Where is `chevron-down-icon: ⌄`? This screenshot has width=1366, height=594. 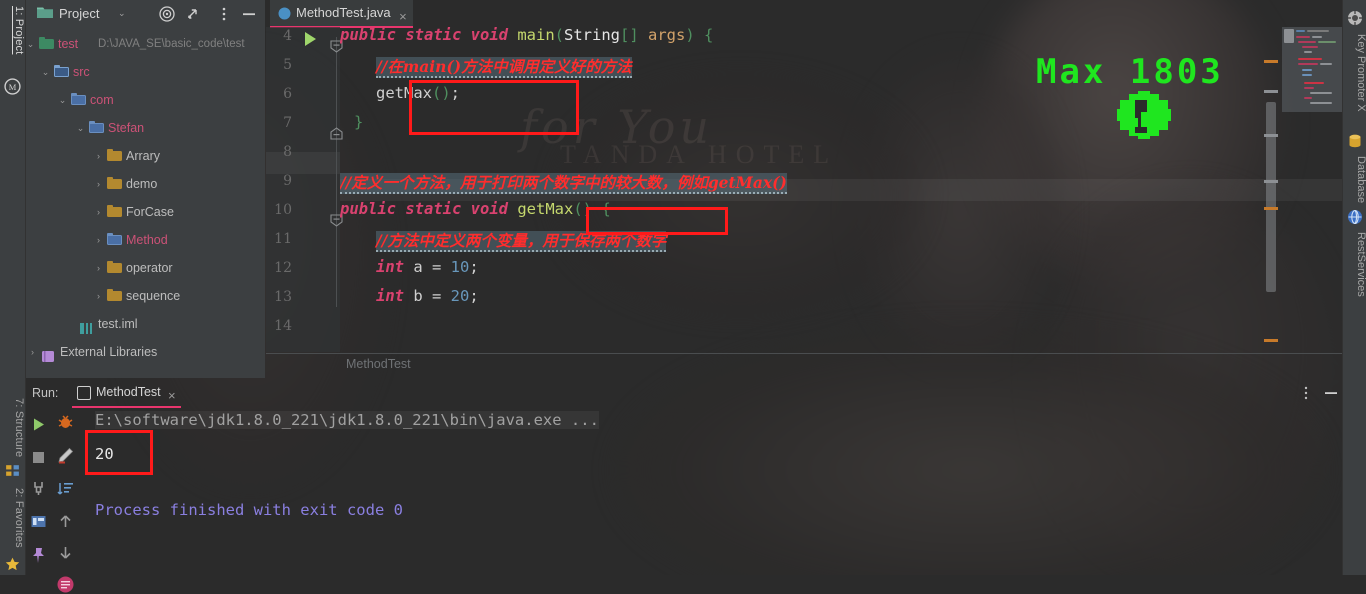
chevron-down-icon: ⌄ is located at coordinates (122, 13).